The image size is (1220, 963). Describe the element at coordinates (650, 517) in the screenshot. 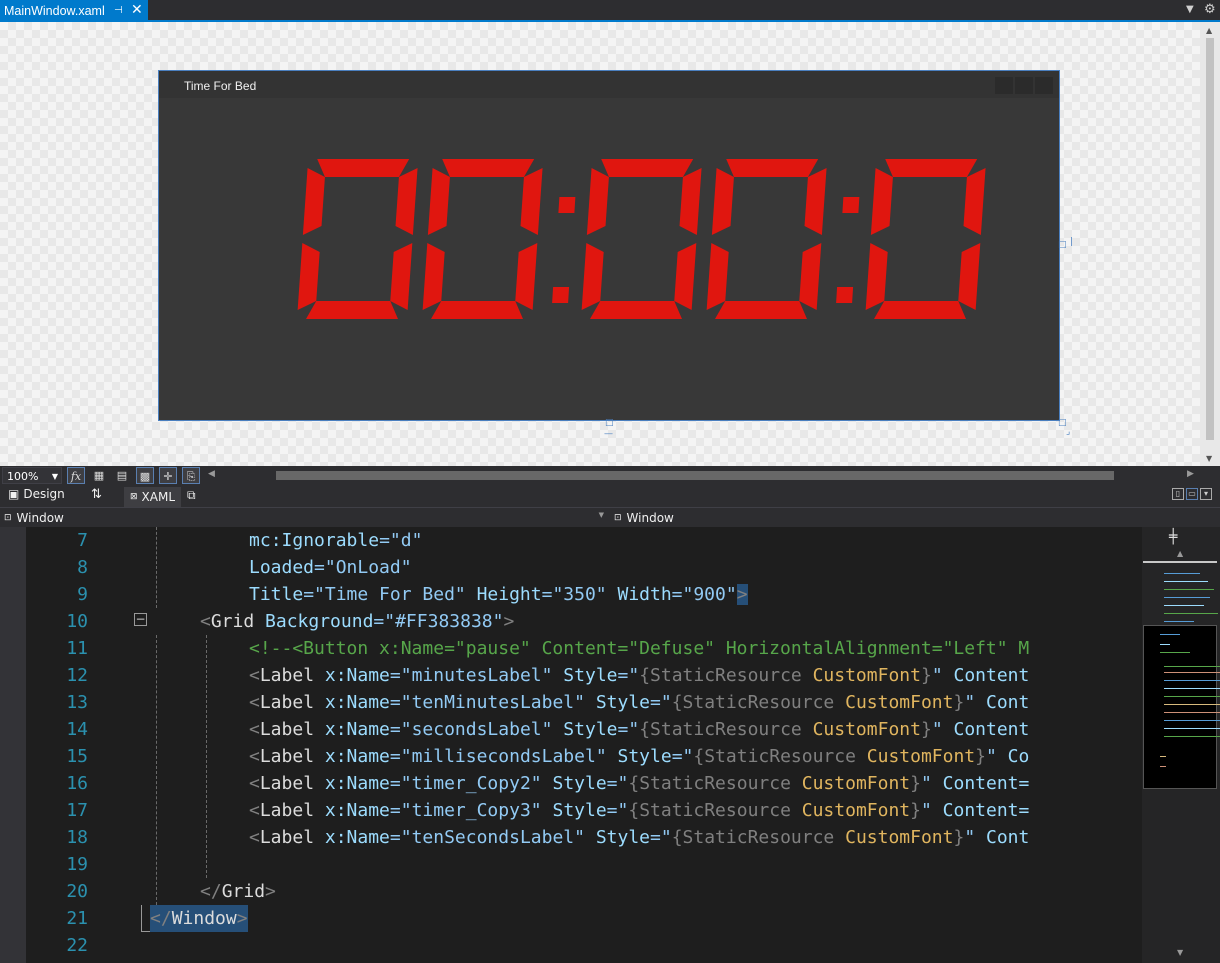

I see `element-selector-right-label: Window` at that location.